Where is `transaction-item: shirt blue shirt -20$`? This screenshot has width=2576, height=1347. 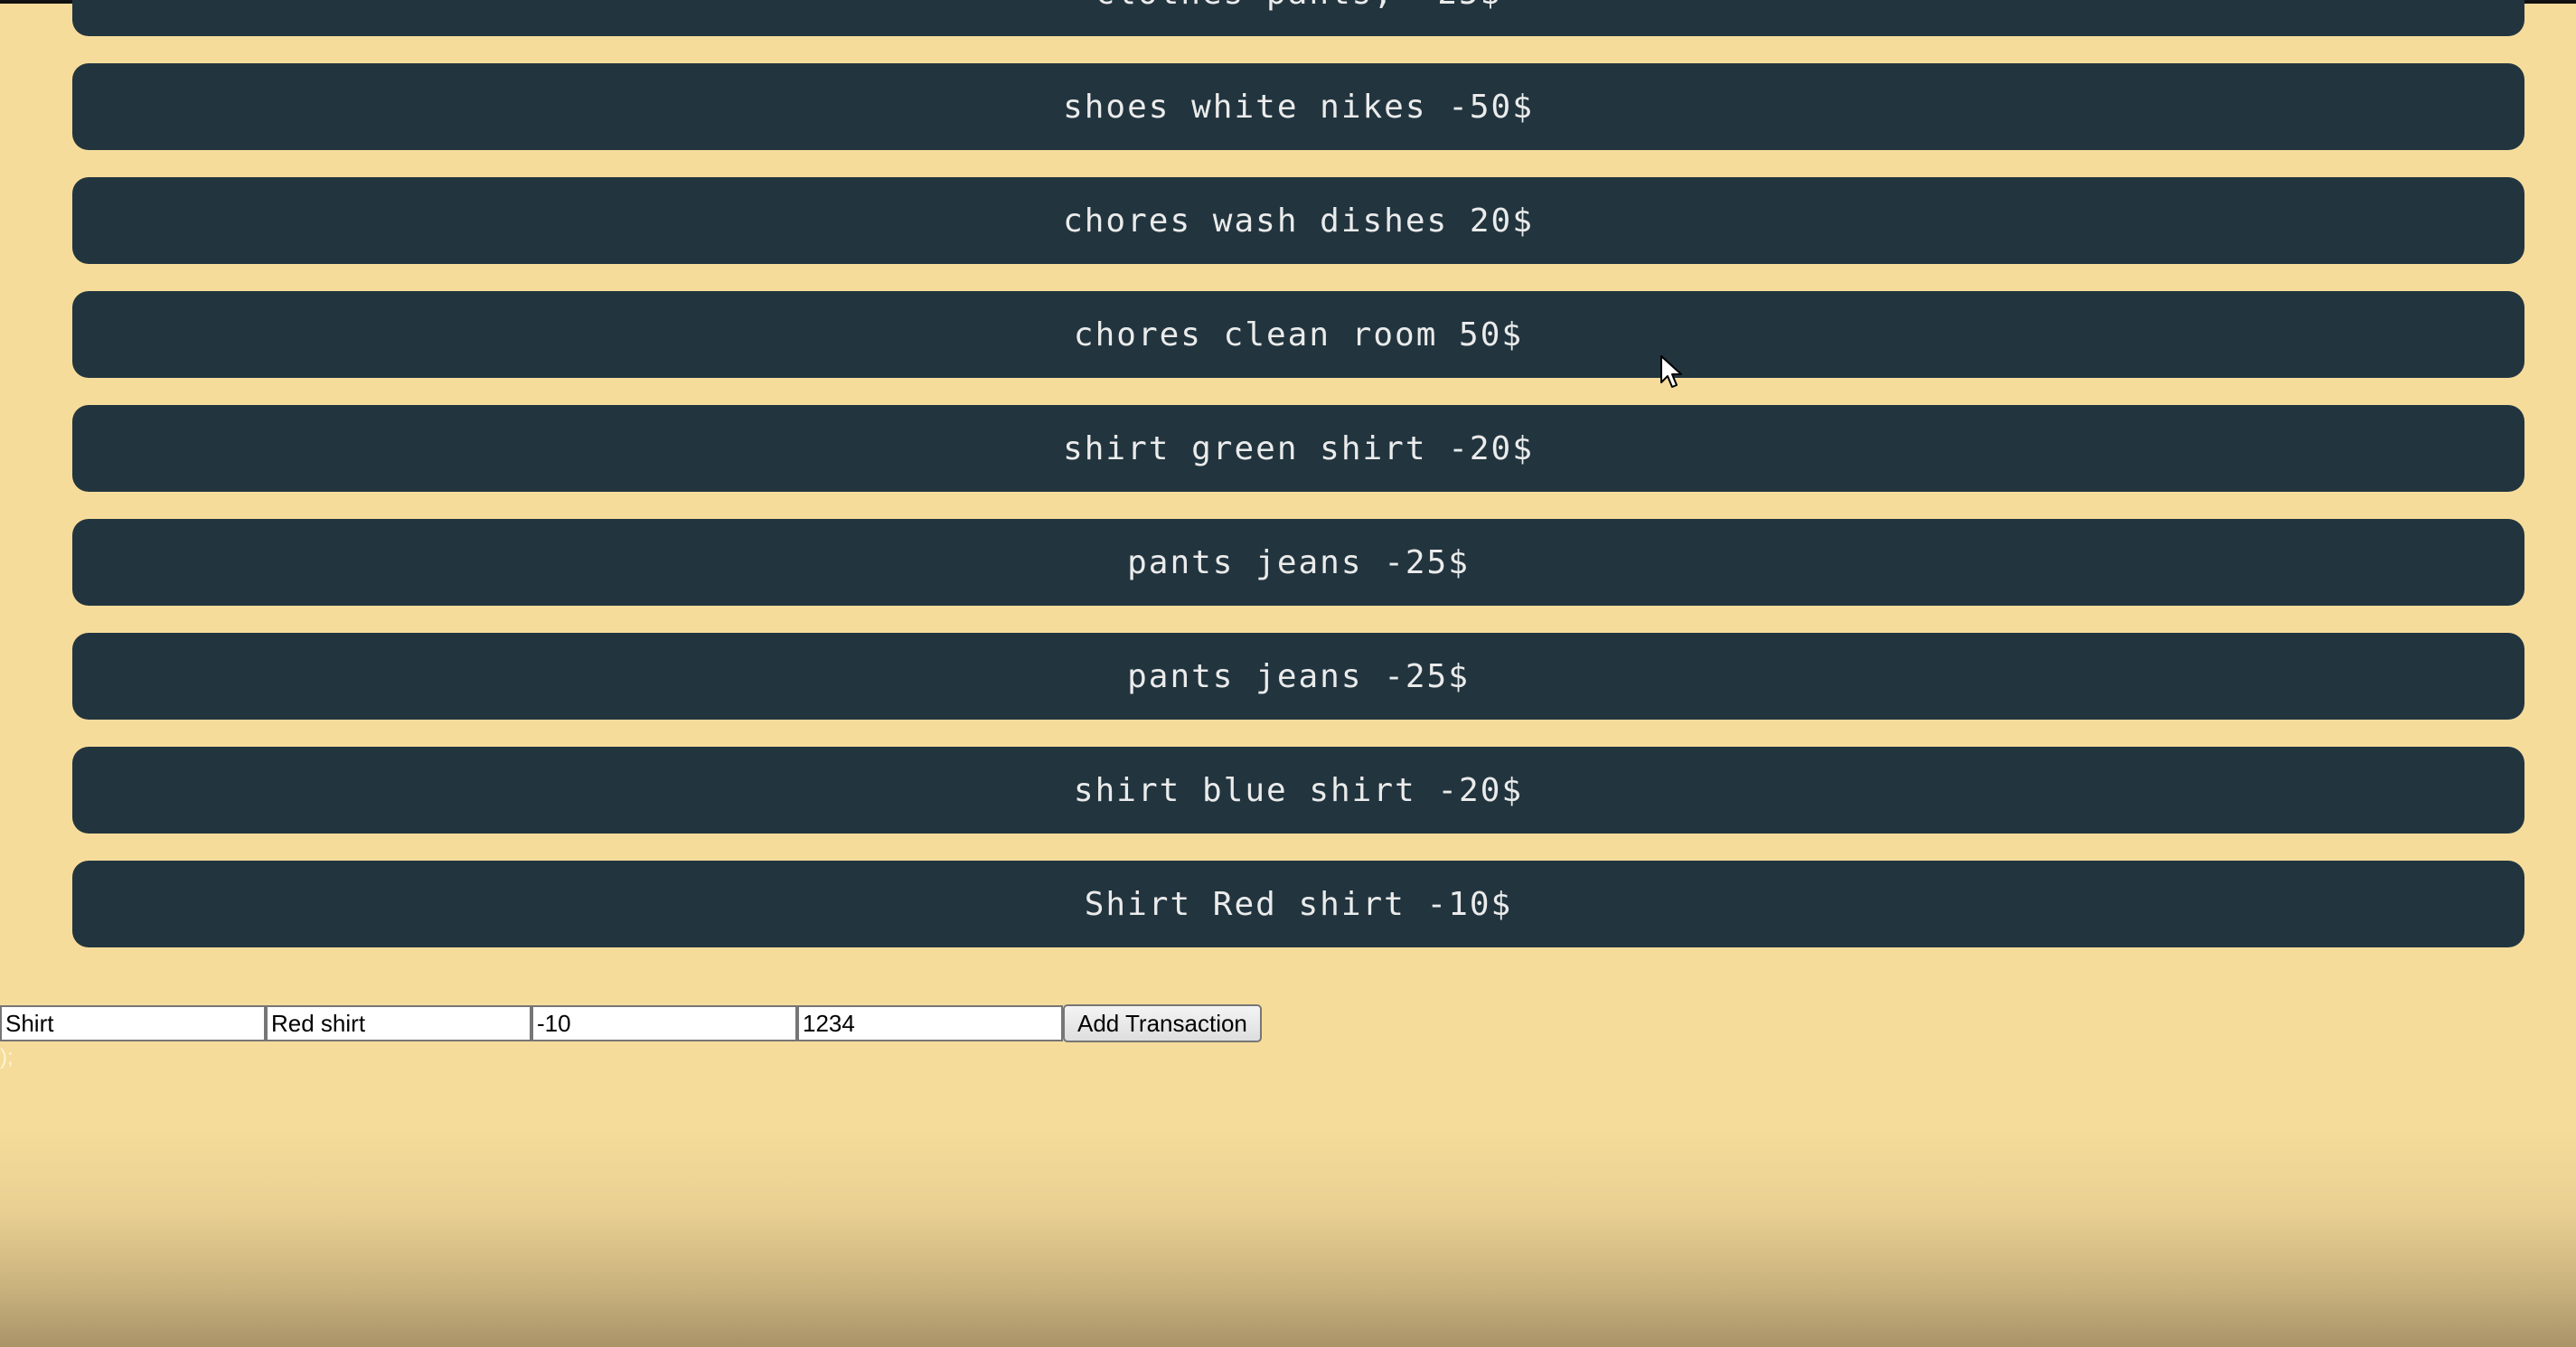 transaction-item: shirt blue shirt -20$ is located at coordinates (1298, 790).